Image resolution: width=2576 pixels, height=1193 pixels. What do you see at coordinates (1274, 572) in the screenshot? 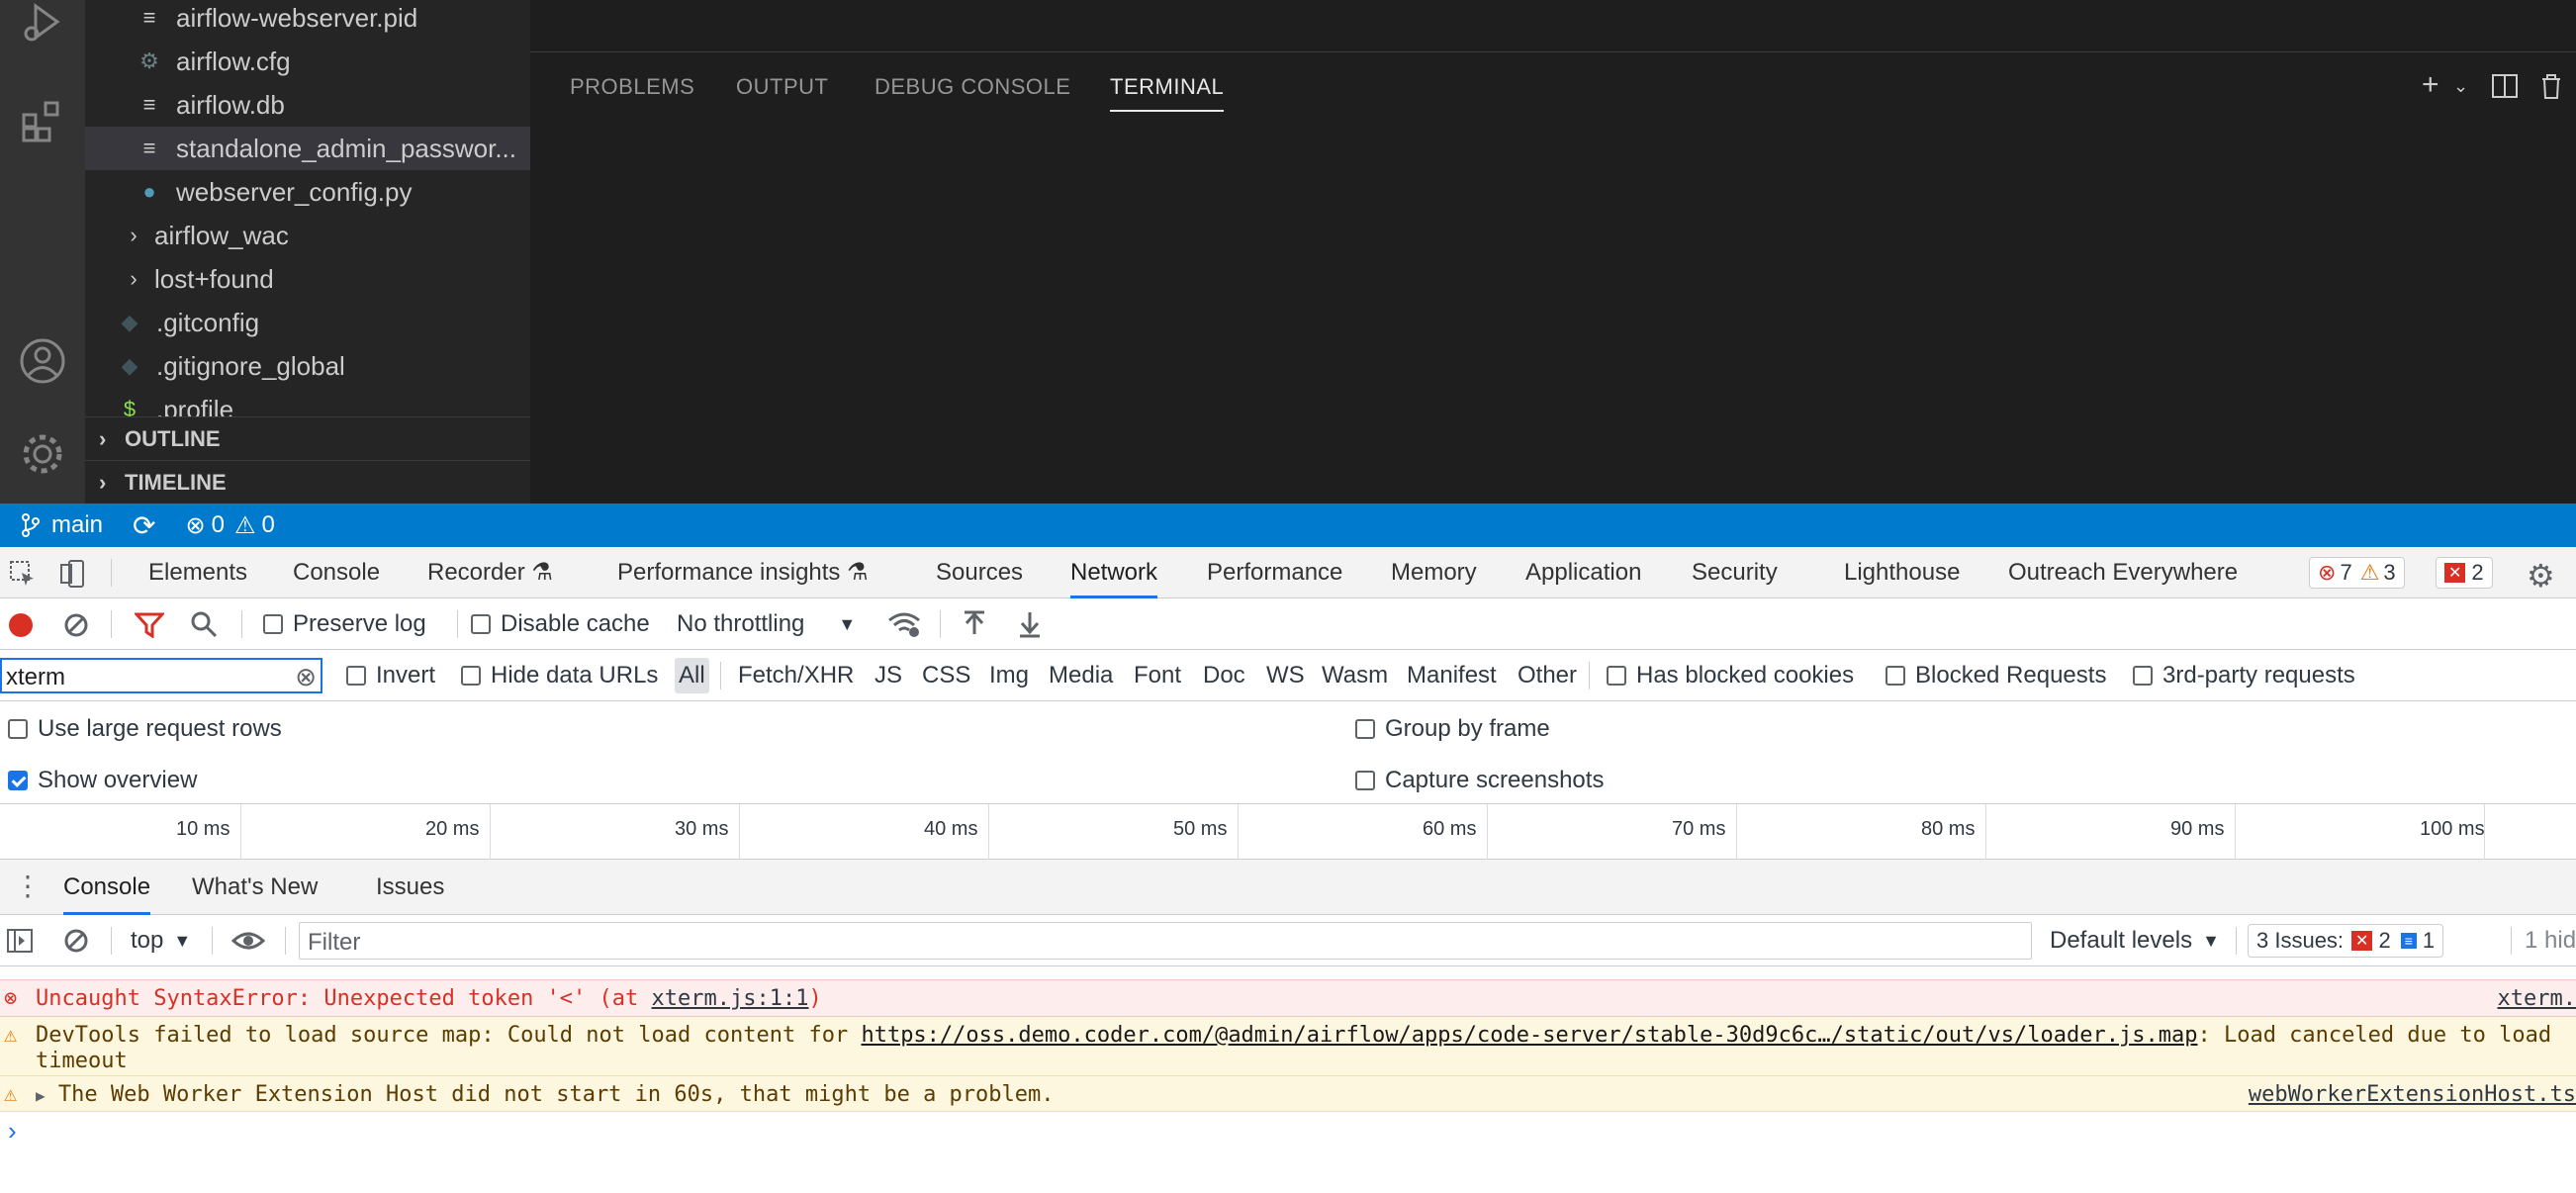
I see `tab-performance: Performance` at bounding box center [1274, 572].